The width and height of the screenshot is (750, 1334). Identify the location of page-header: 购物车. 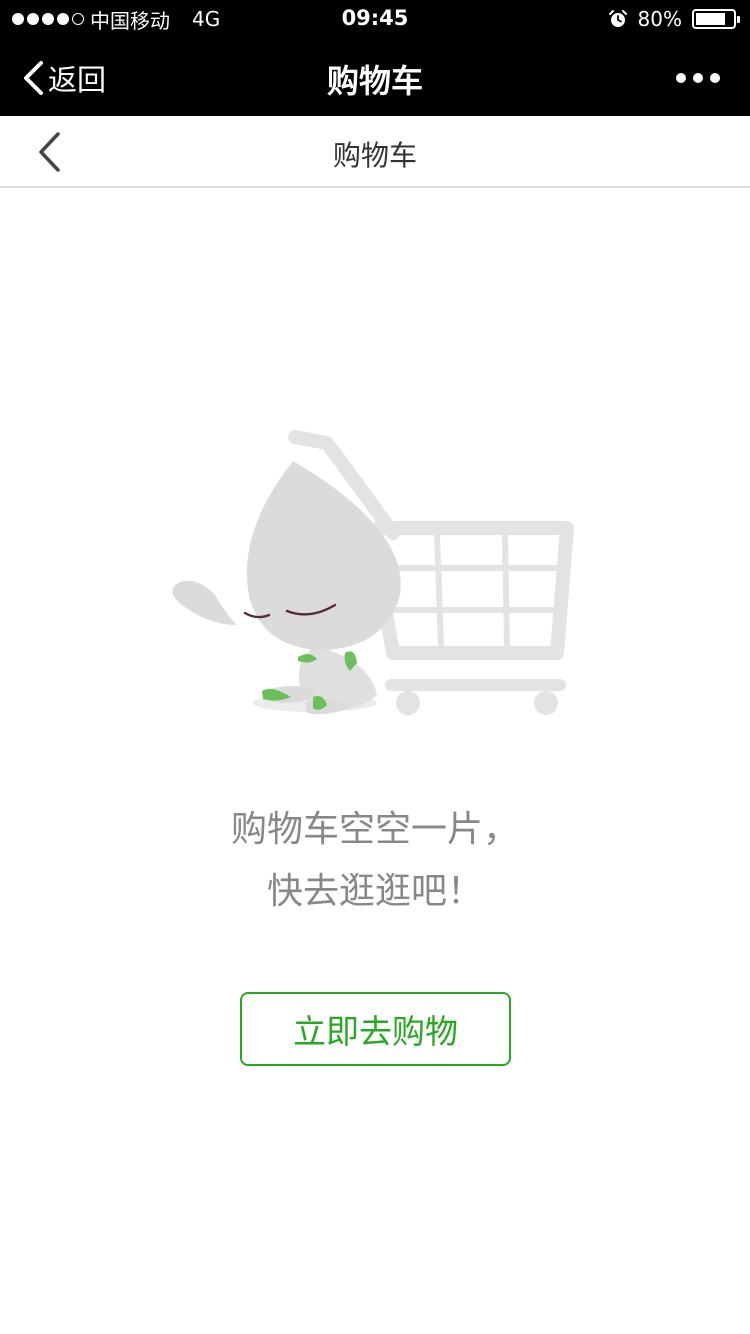
(375, 152).